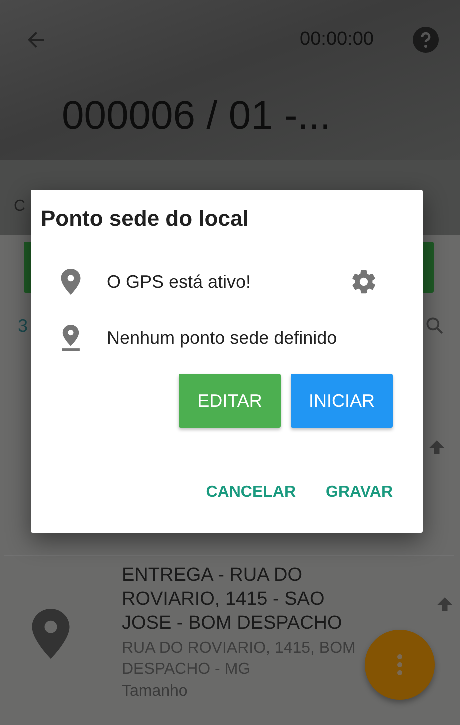 The height and width of the screenshot is (725, 460). I want to click on dialog-action: GRAVAR, so click(359, 493).